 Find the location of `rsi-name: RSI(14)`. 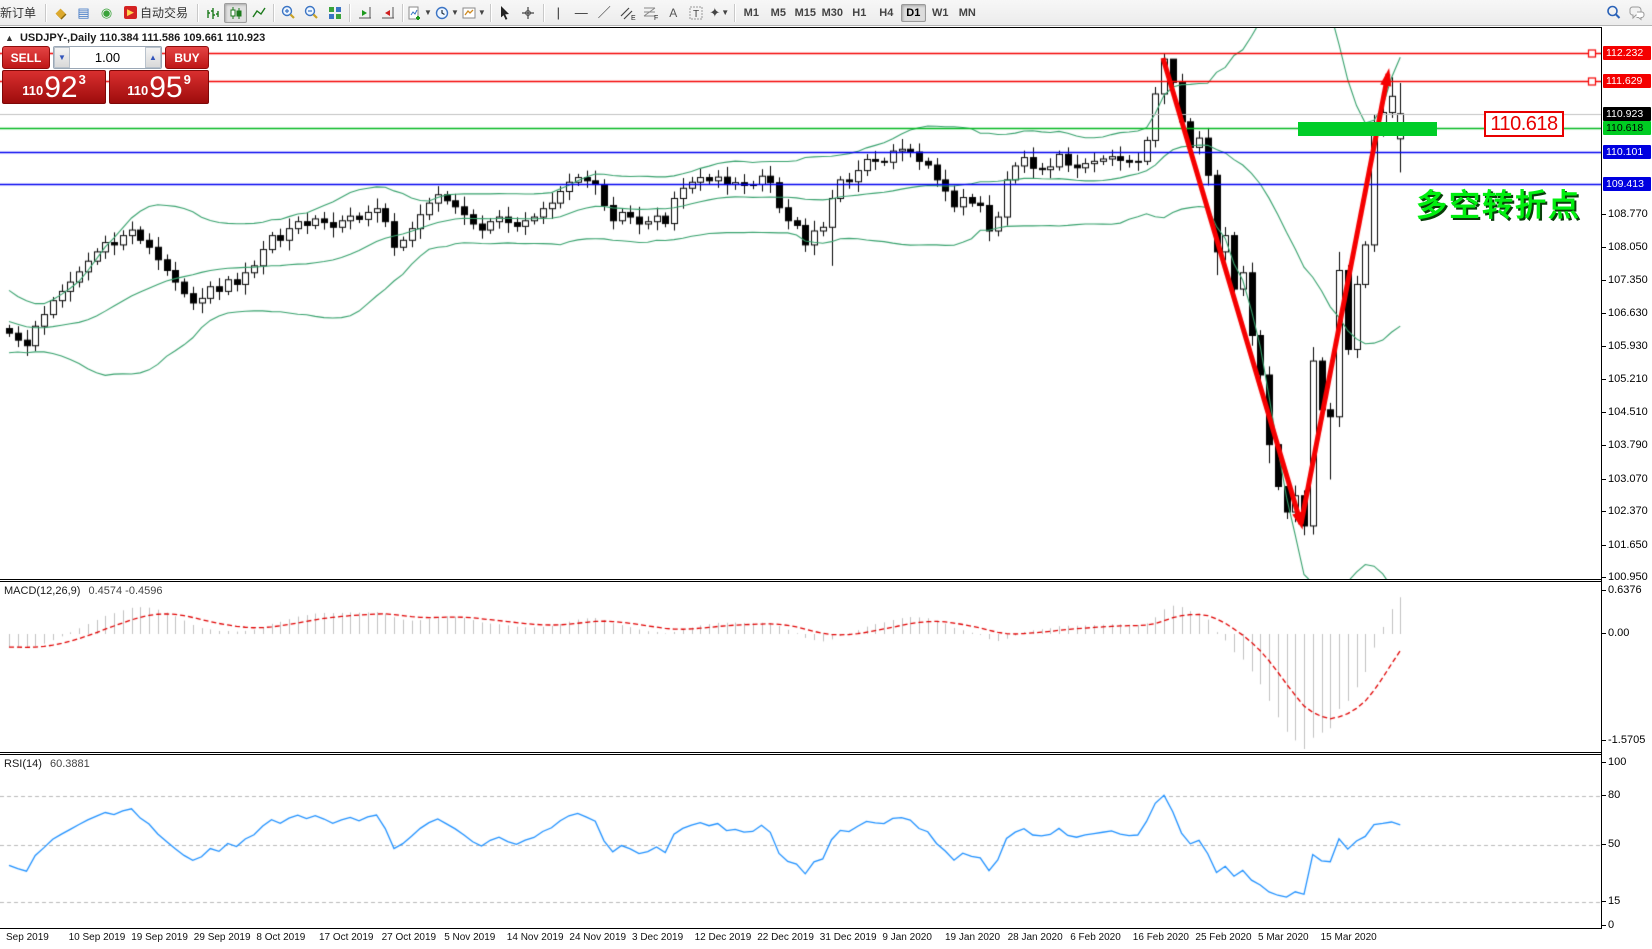

rsi-name: RSI(14) is located at coordinates (23, 764).